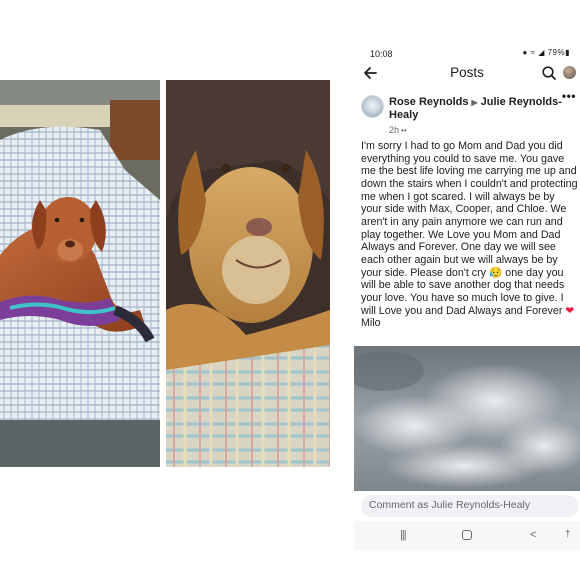 The width and height of the screenshot is (580, 579). What do you see at coordinates (467, 74) in the screenshot?
I see `top-bar: Posts` at bounding box center [467, 74].